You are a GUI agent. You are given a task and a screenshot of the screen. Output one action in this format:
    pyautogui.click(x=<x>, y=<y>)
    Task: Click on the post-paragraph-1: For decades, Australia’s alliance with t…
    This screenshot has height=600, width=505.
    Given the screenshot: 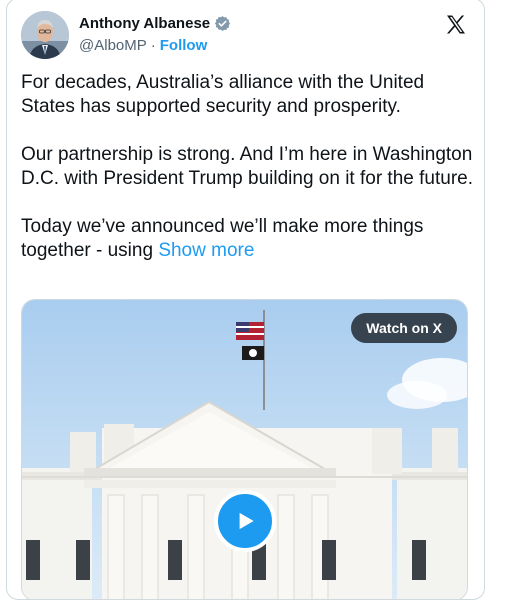 What is the action you would take?
    pyautogui.click(x=223, y=94)
    